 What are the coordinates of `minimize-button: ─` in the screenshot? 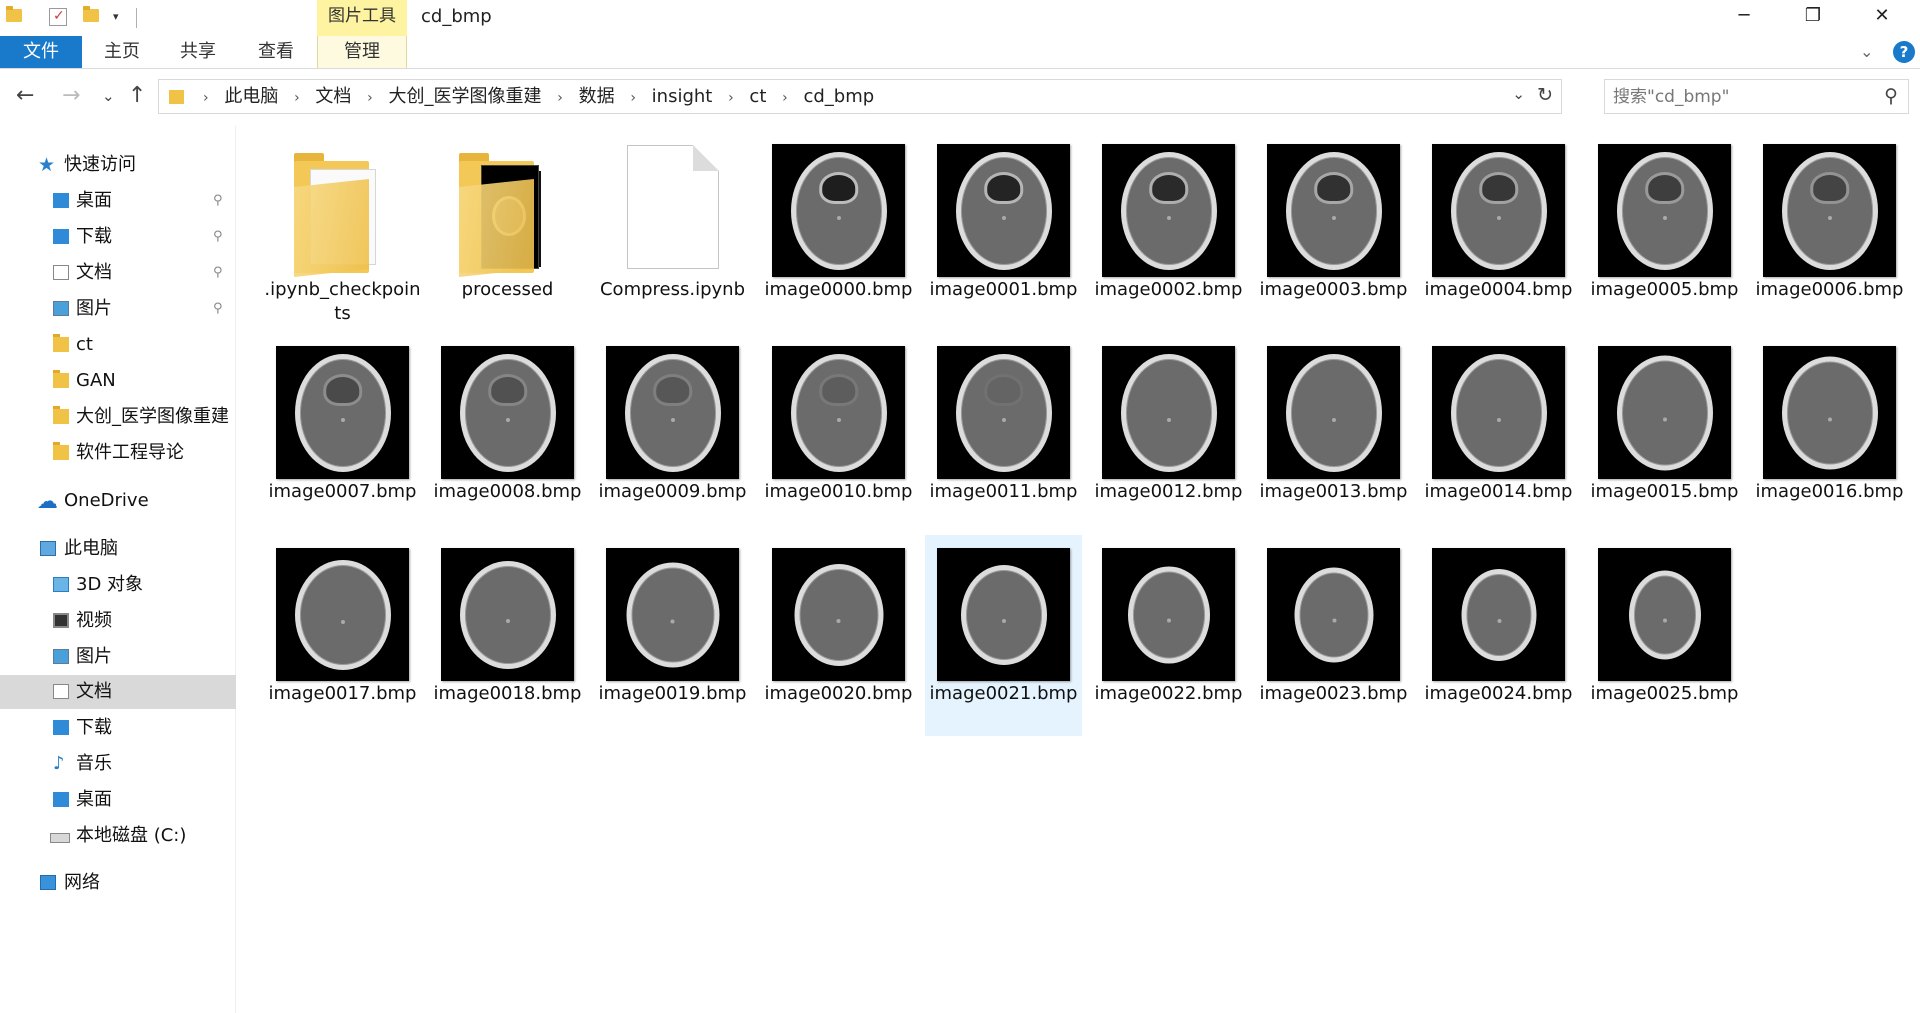 It's located at (1744, 16).